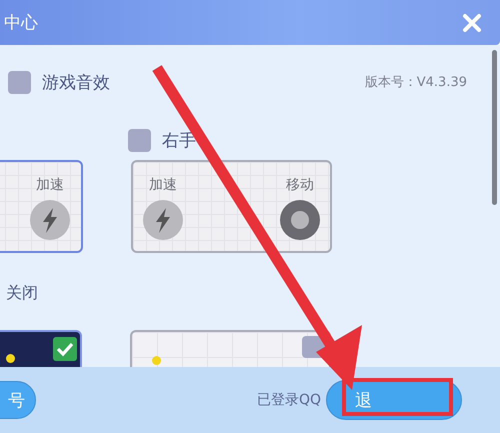  Describe the element at coordinates (21, 23) in the screenshot. I see `window-title: 中心` at that location.